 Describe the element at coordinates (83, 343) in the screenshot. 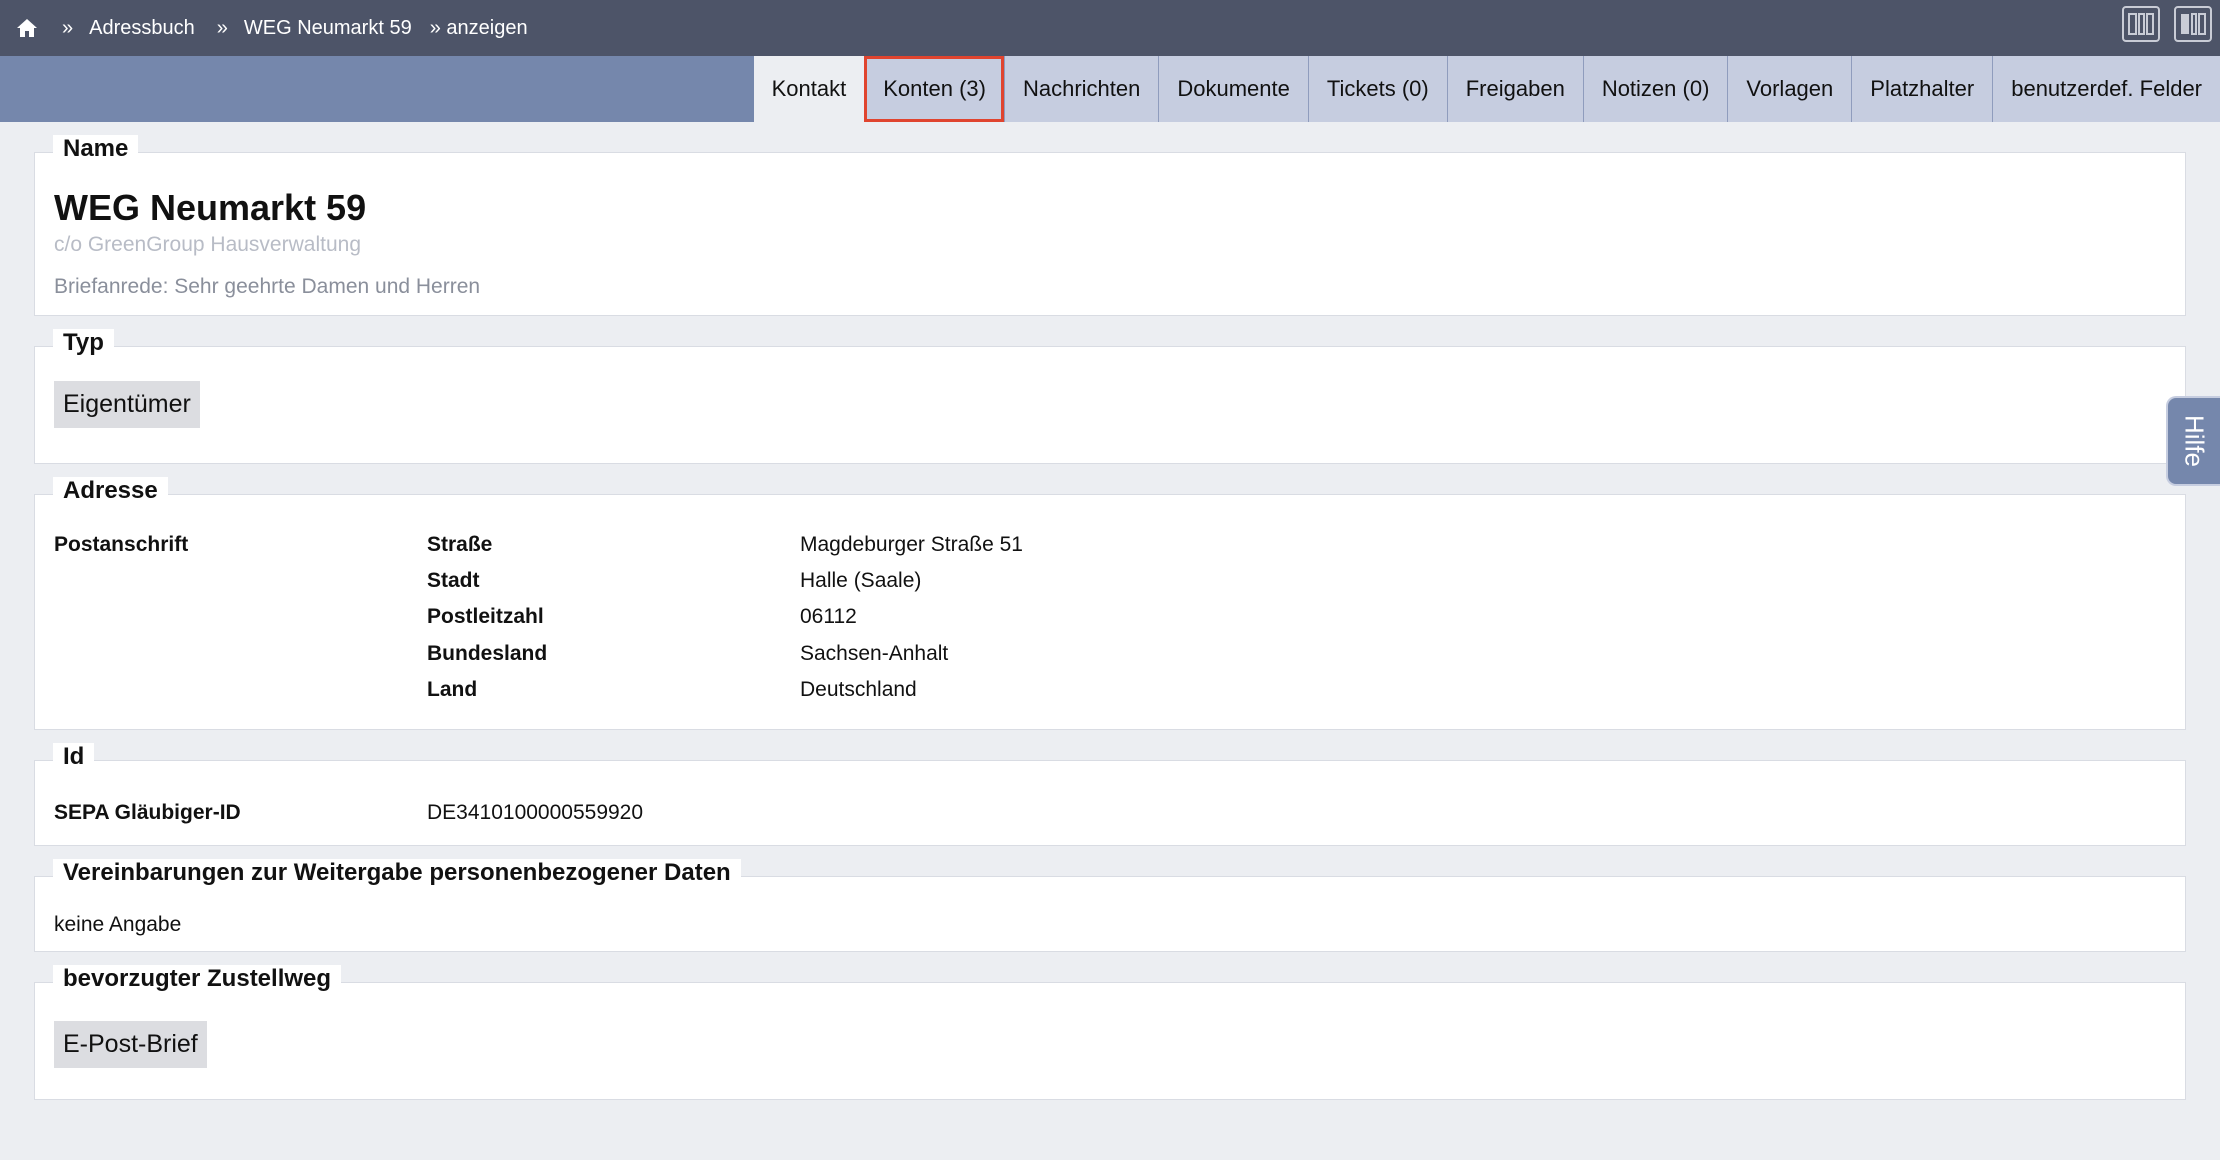

I see `section-legend-typ: Typ` at that location.